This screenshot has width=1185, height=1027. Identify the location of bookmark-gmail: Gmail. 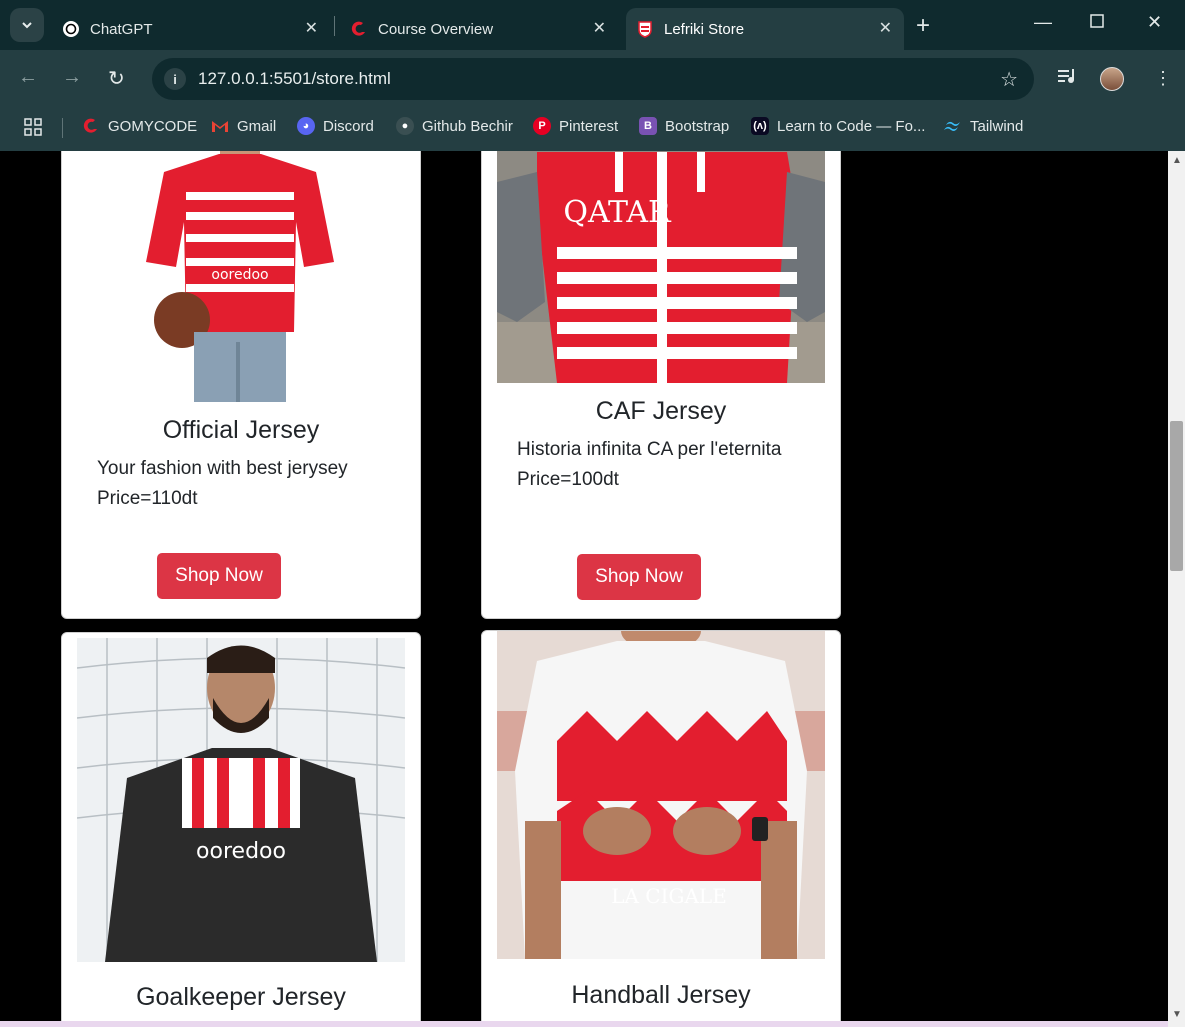
(243, 126).